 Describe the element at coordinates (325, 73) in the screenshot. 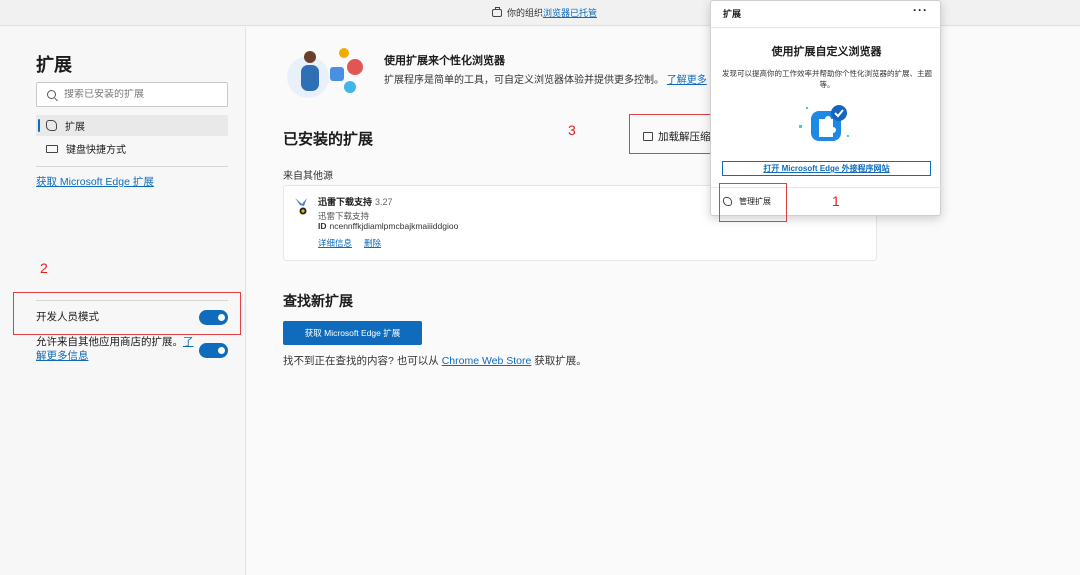

I see `hero-illustration` at that location.